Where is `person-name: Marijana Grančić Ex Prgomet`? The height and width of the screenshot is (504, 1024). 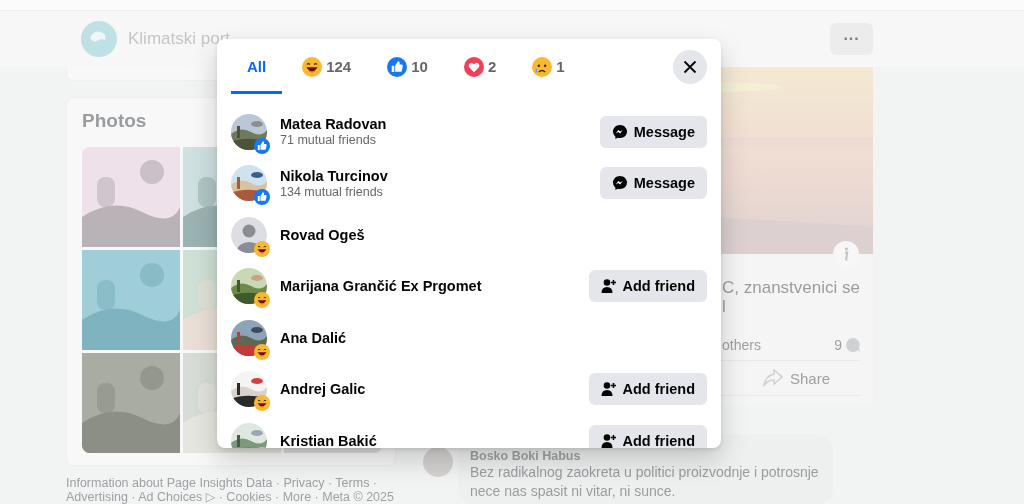 person-name: Marijana Grančić Ex Prgomet is located at coordinates (434, 286).